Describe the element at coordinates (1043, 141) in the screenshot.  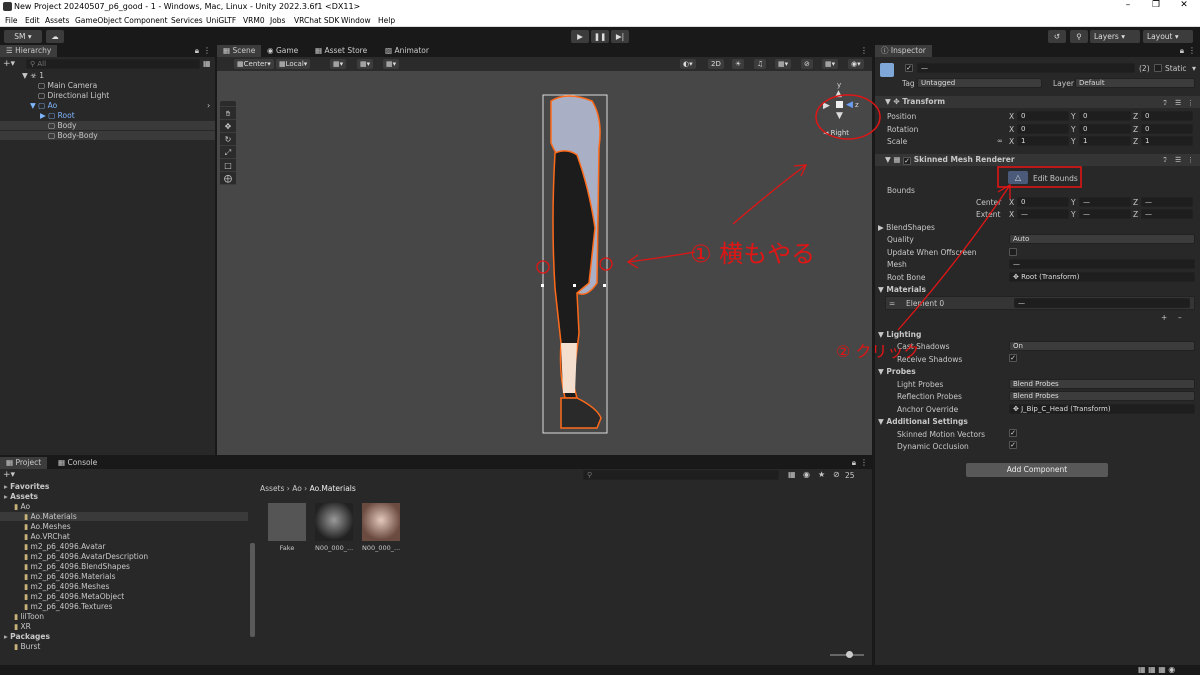
I see `transform-scl-x-field: 1` at that location.